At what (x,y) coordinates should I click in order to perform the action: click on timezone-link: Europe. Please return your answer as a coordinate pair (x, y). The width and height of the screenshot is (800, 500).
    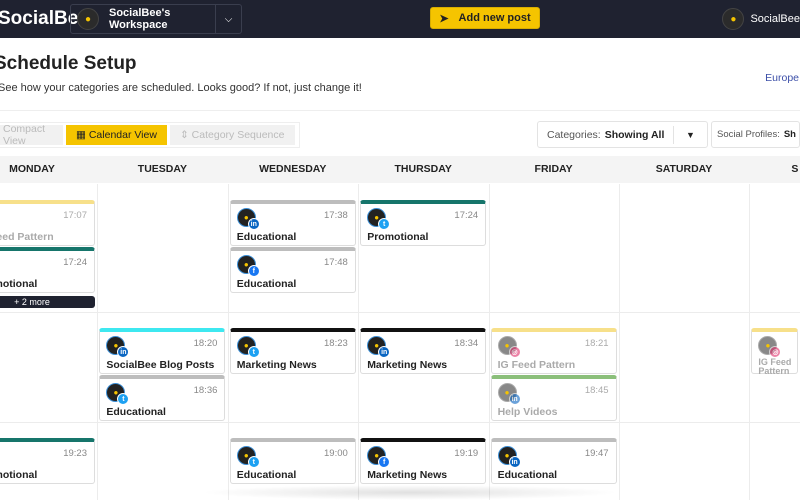
    Looking at the image, I should click on (782, 78).